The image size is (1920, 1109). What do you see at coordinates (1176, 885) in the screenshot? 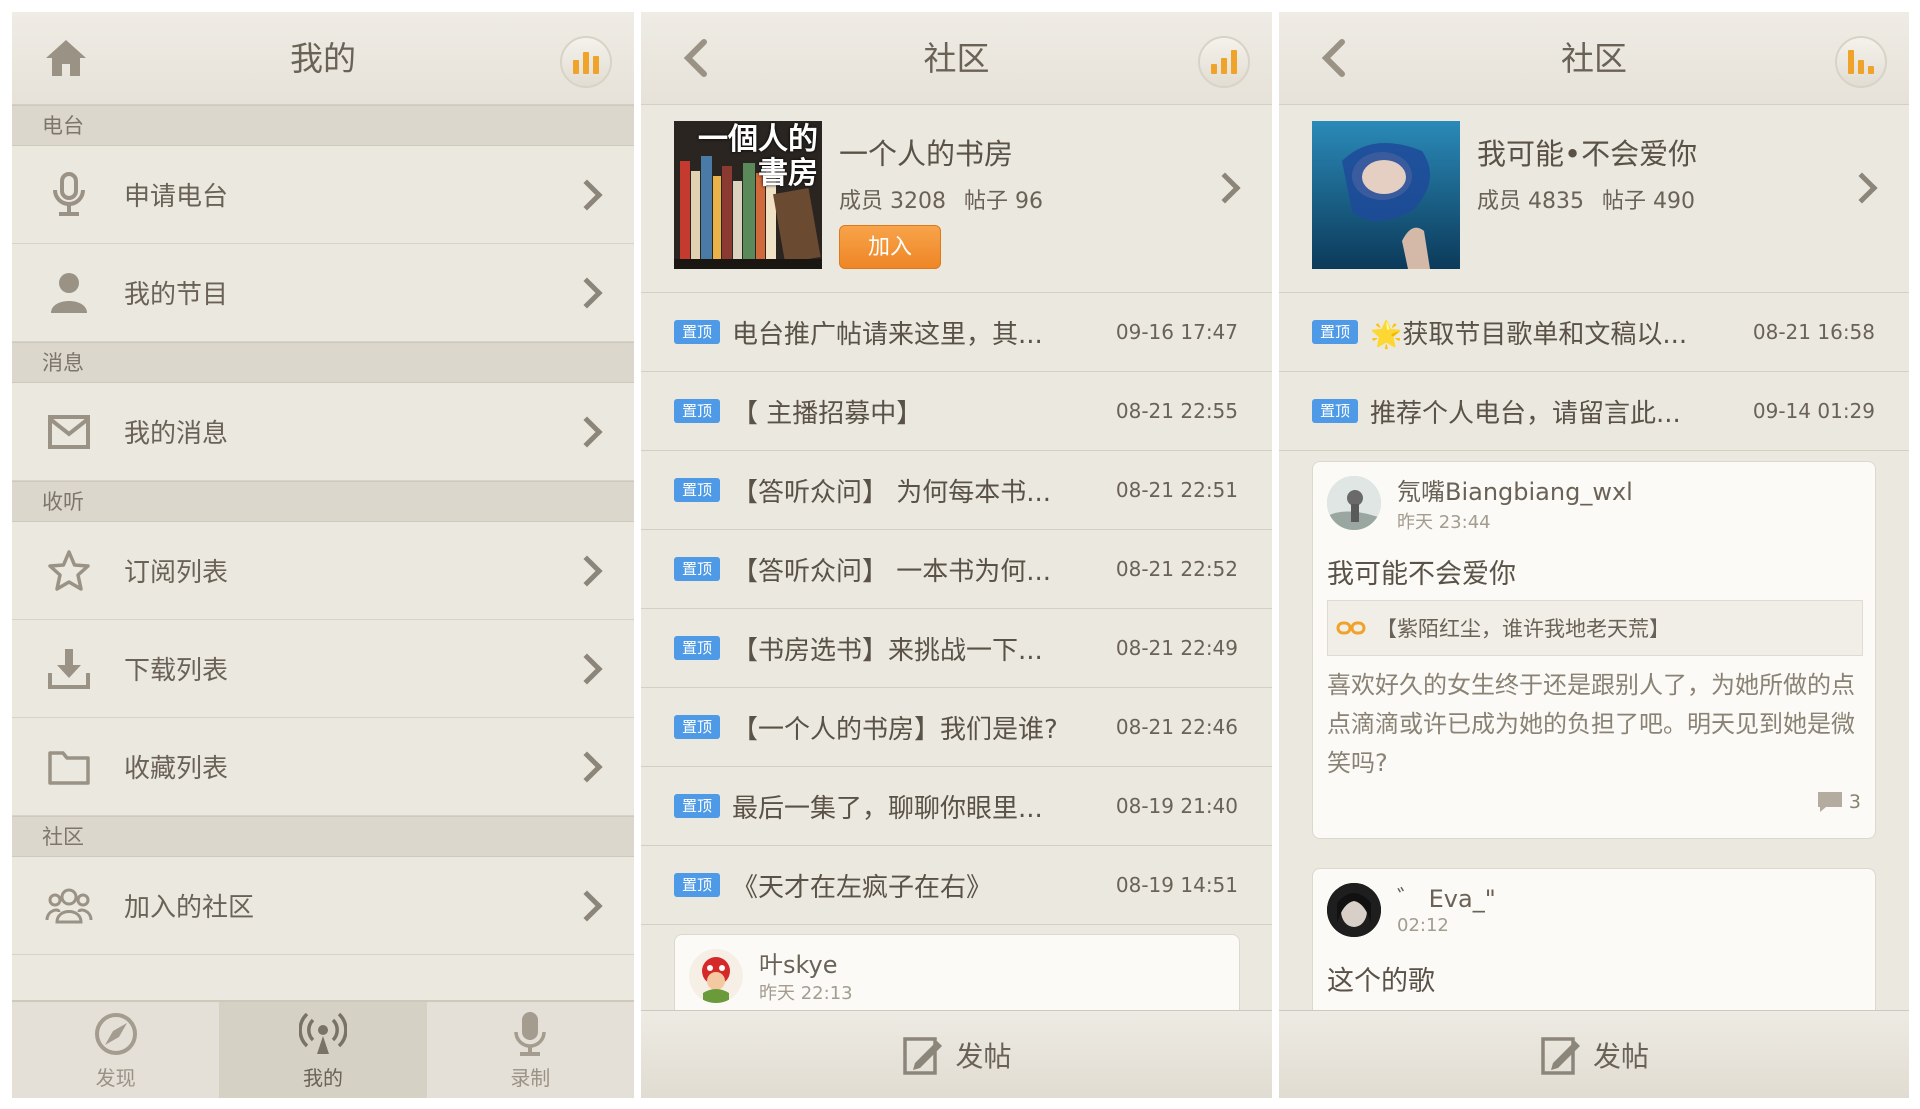
I see `post-time: 08-19 14:51` at bounding box center [1176, 885].